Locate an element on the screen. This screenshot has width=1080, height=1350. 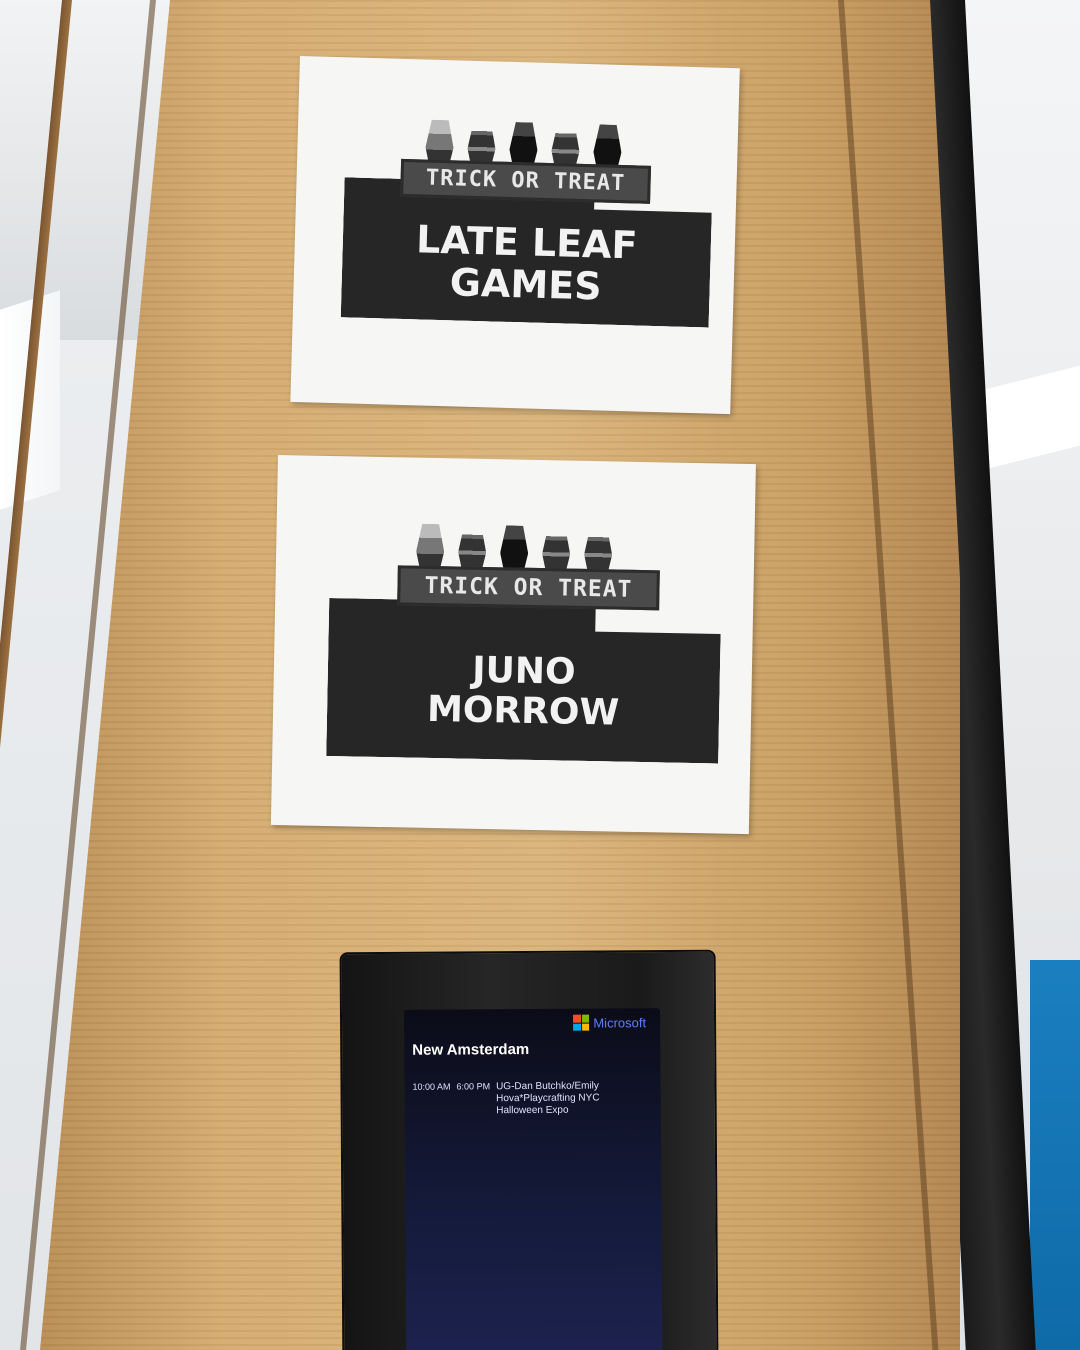
poster-name-line: MORROW is located at coordinates (523, 711).